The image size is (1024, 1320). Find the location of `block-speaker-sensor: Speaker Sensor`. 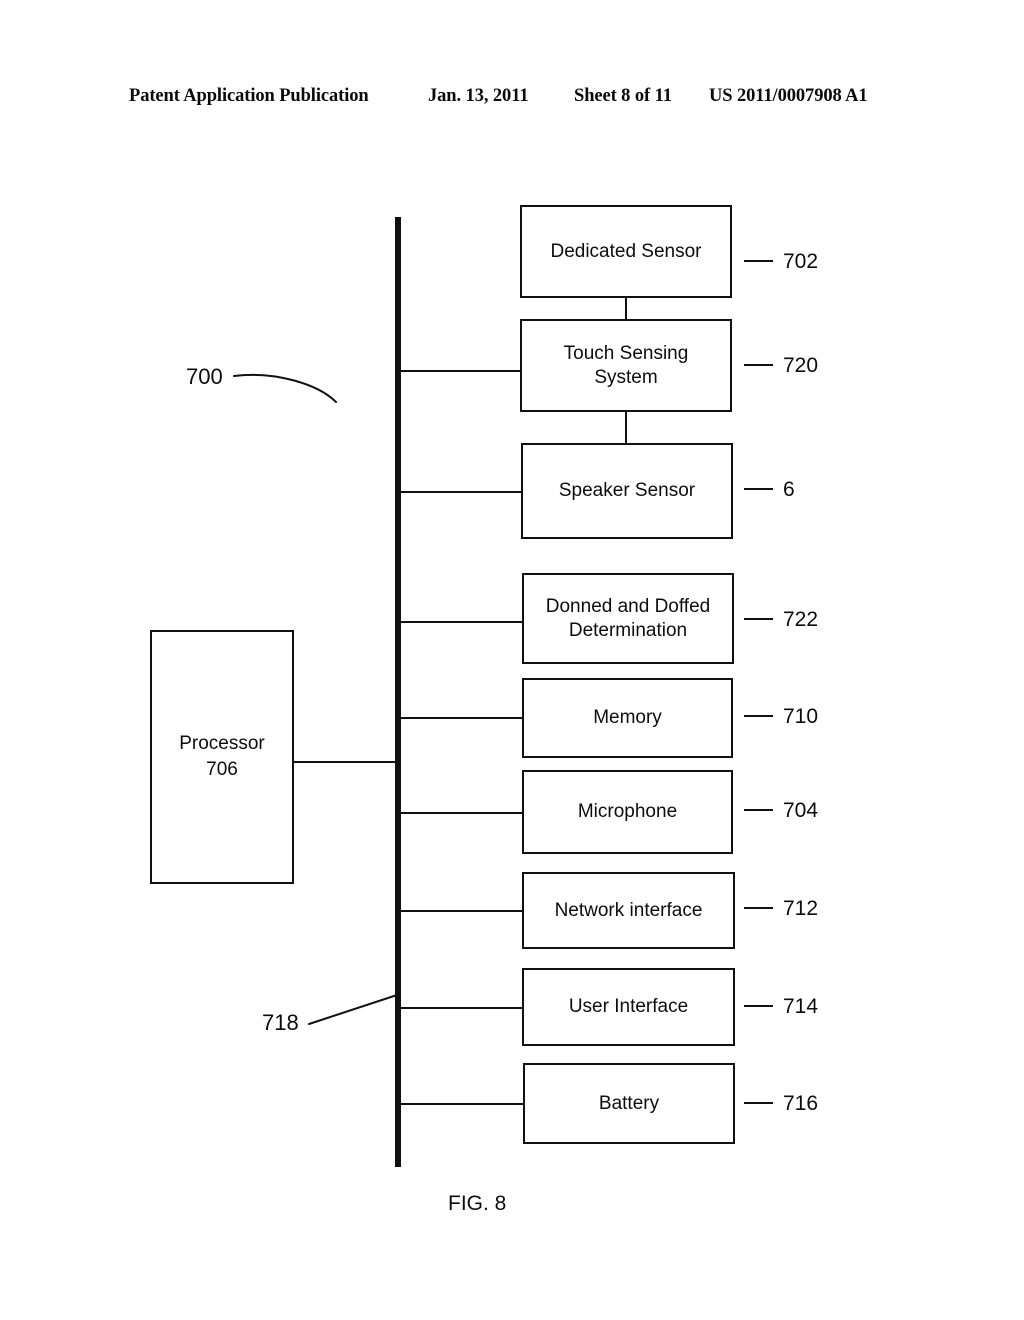

block-speaker-sensor: Speaker Sensor is located at coordinates (627, 491).